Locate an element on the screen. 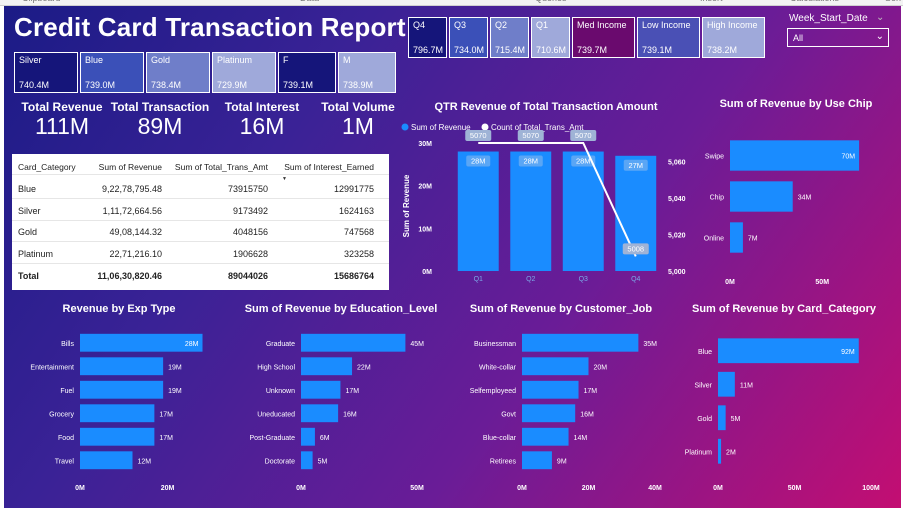 Image resolution: width=903 pixels, height=512 pixels. income-tile: Low Income 739.1M is located at coordinates (668, 37).